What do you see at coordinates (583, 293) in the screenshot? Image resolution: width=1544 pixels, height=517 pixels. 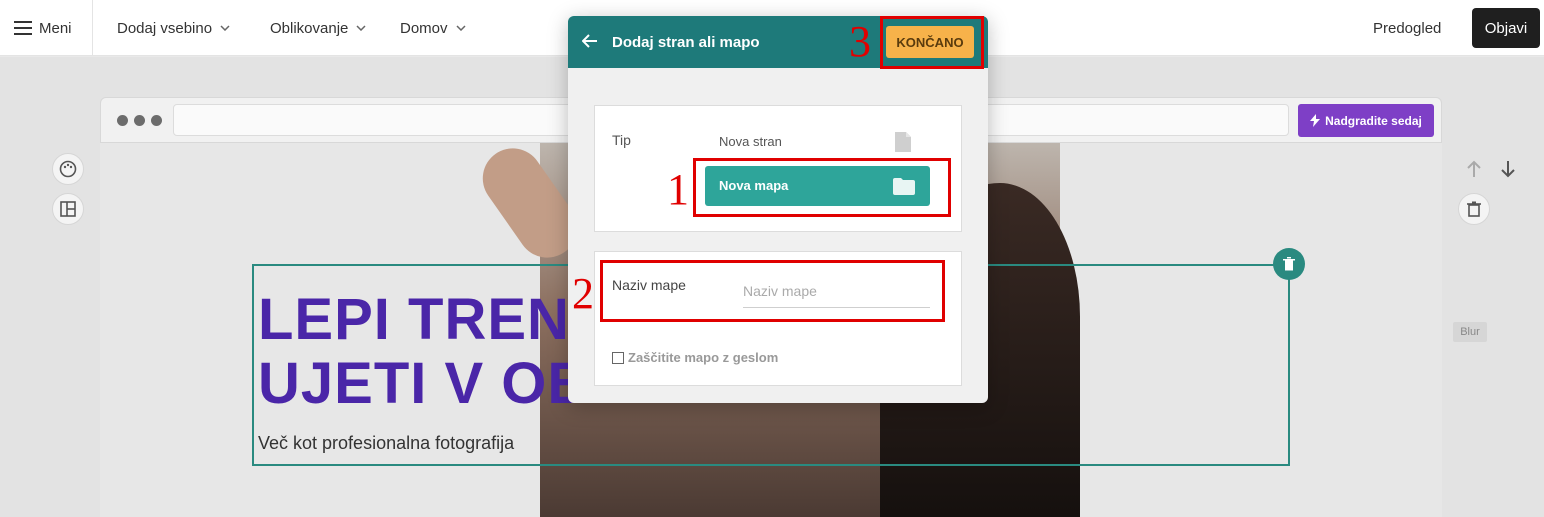 I see `annotation-number-2: 2` at bounding box center [583, 293].